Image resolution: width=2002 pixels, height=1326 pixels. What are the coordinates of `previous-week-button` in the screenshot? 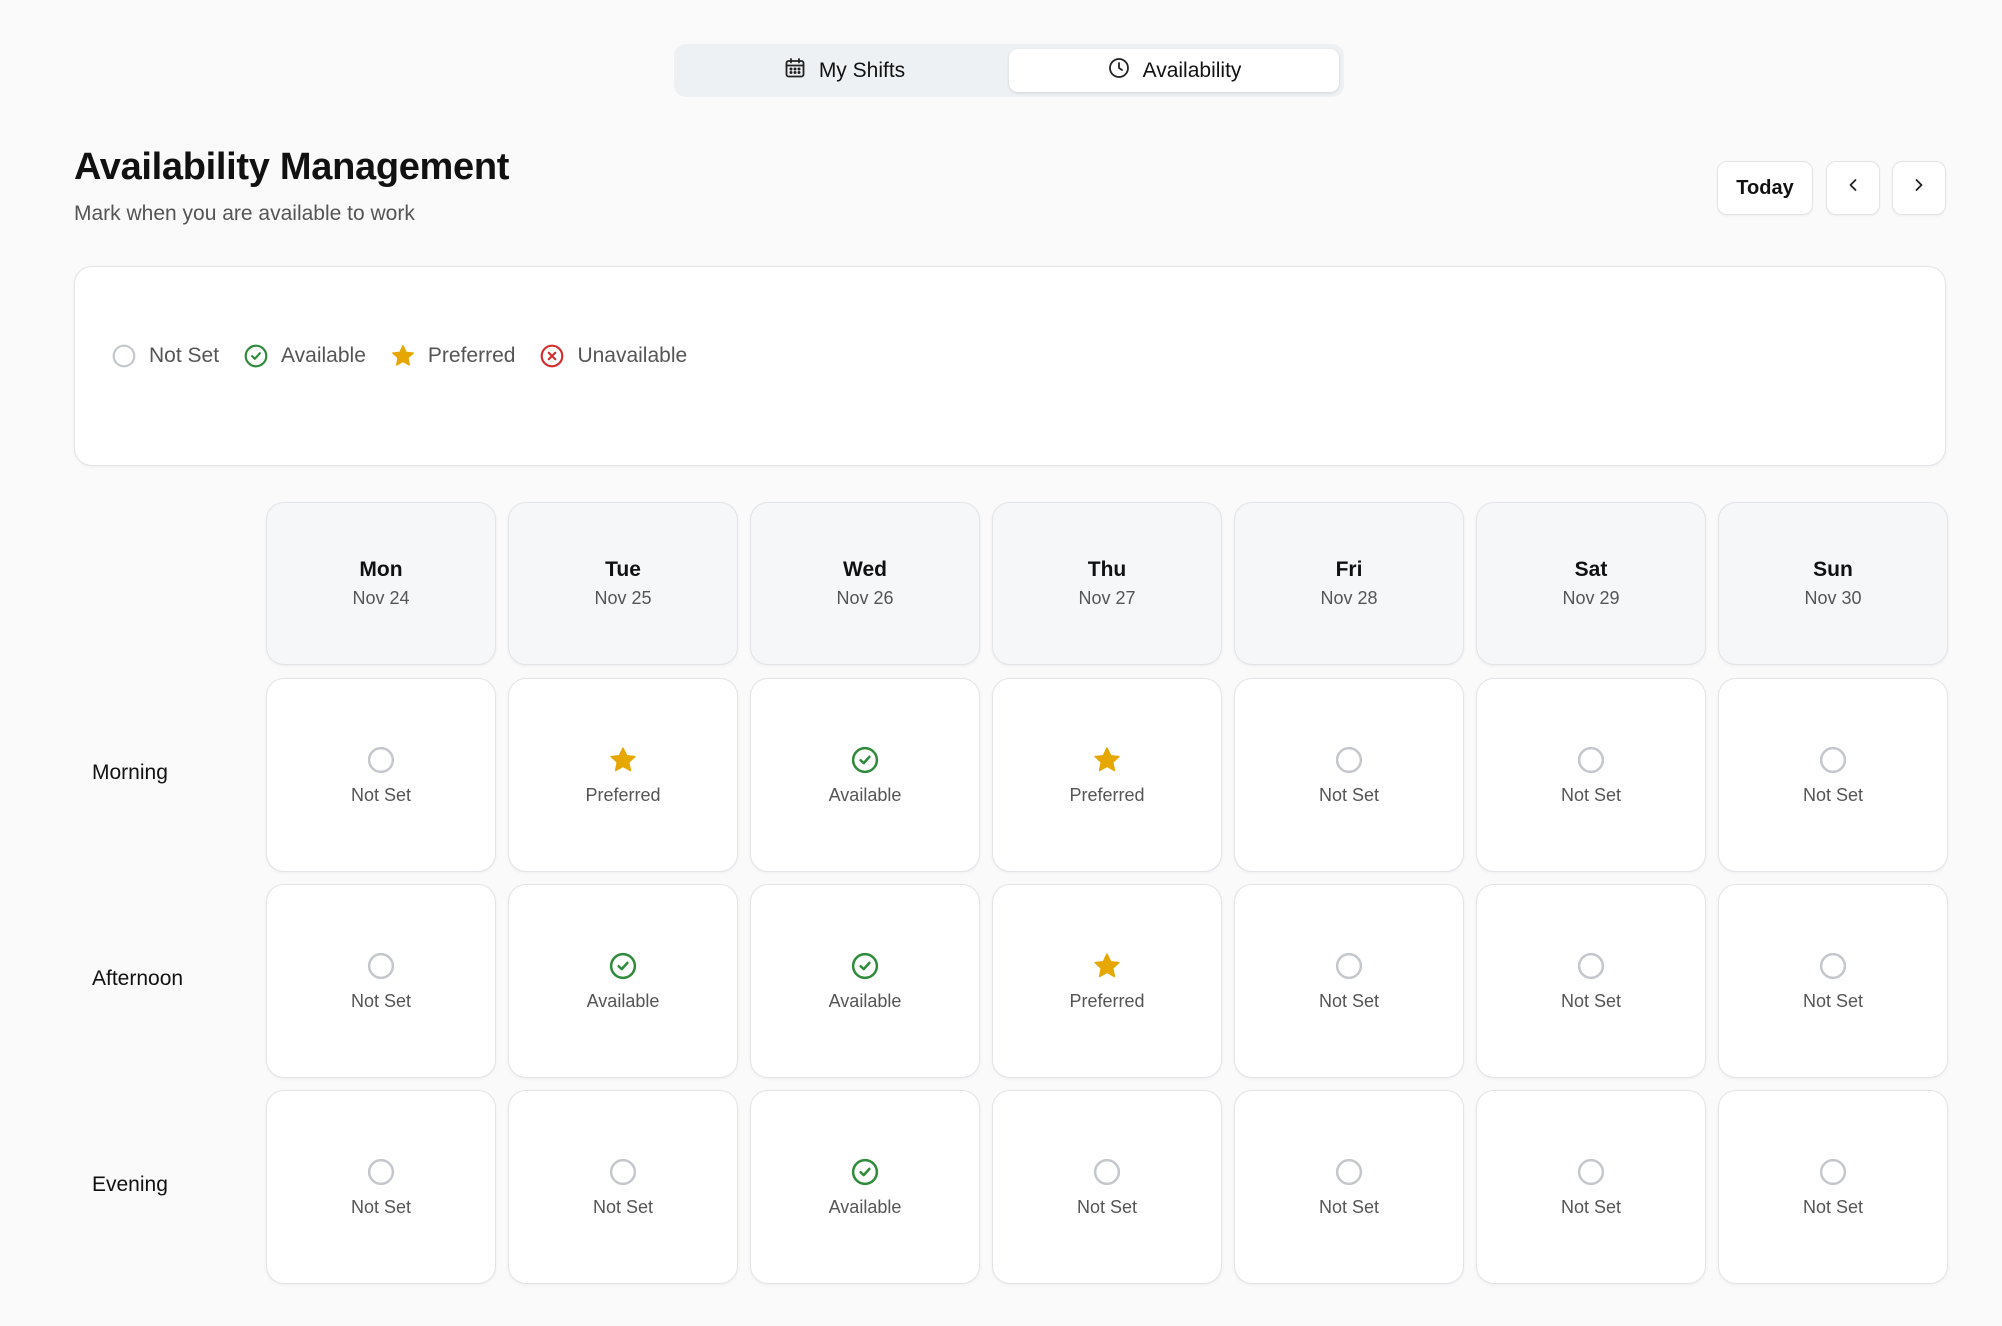 It's located at (1853, 188).